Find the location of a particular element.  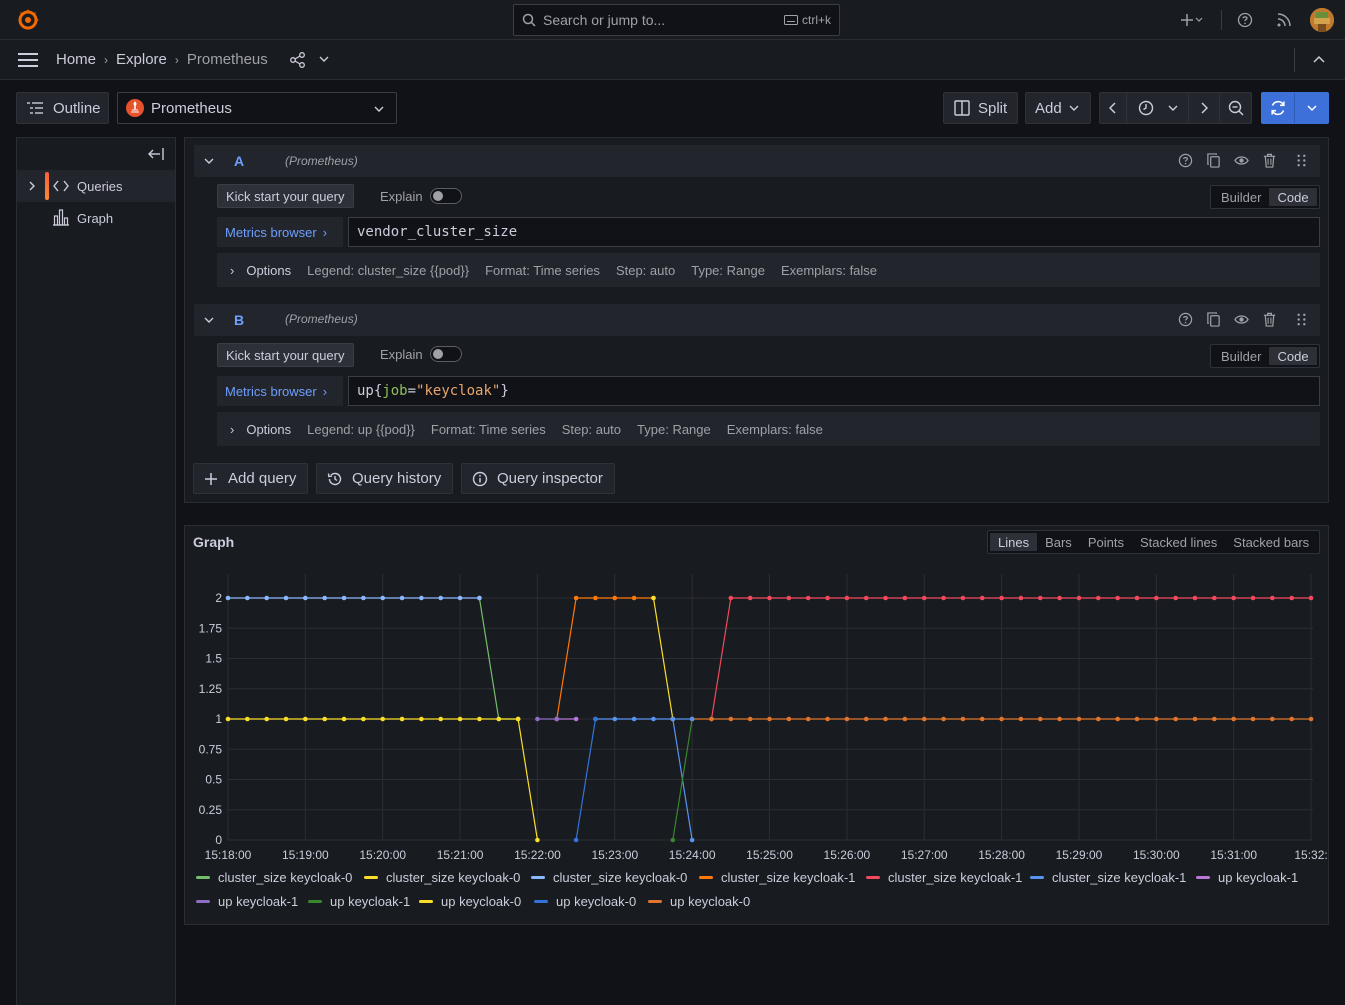

breadcrumb-home: Home is located at coordinates (76, 59).